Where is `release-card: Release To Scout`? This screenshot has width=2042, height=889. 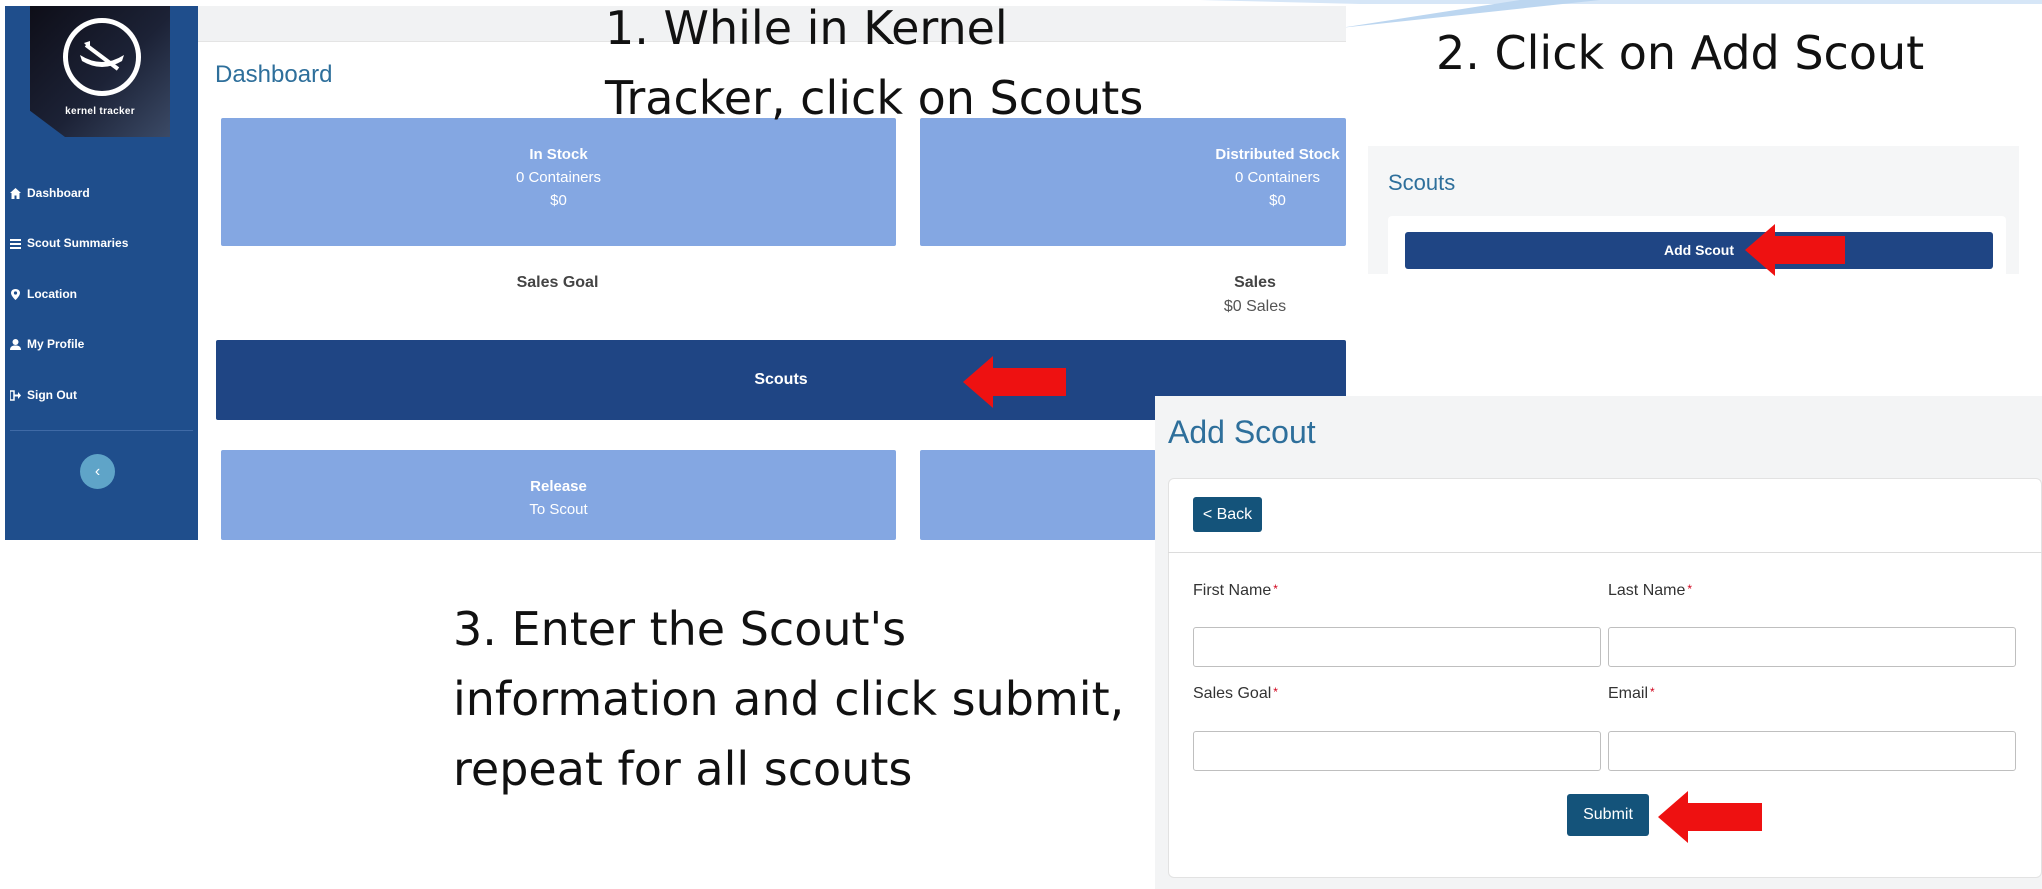
release-card: Release To Scout is located at coordinates (558, 495).